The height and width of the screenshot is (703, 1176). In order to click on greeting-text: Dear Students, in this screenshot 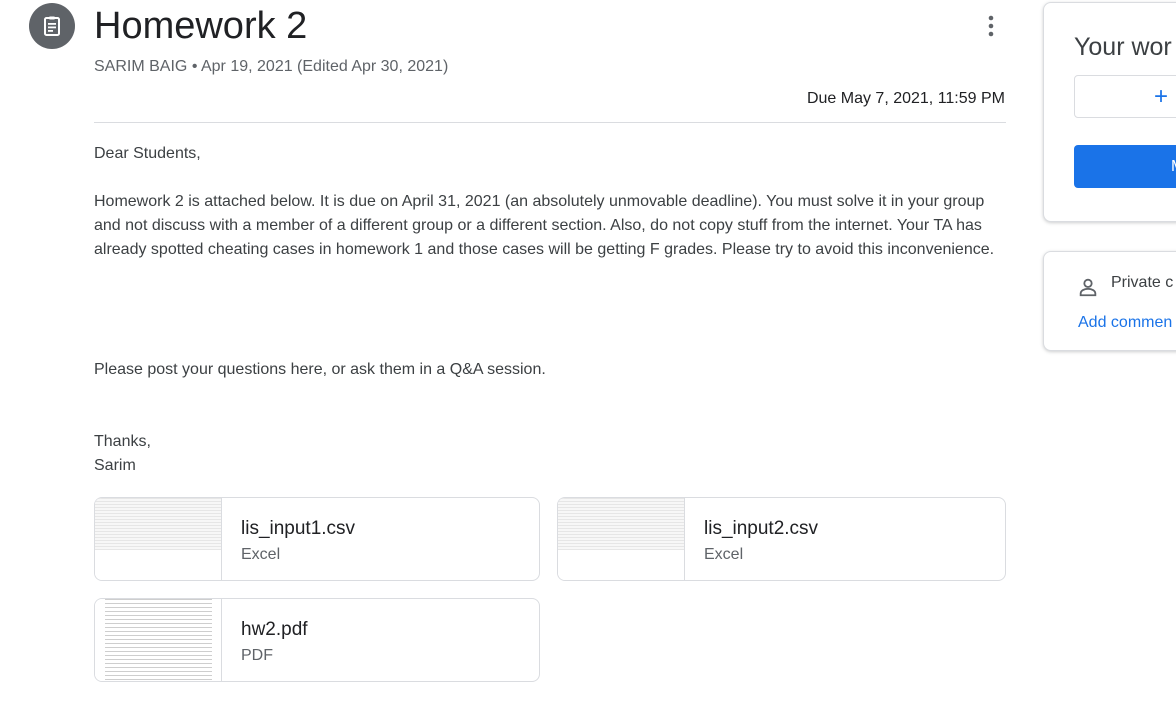, I will do `click(147, 153)`.